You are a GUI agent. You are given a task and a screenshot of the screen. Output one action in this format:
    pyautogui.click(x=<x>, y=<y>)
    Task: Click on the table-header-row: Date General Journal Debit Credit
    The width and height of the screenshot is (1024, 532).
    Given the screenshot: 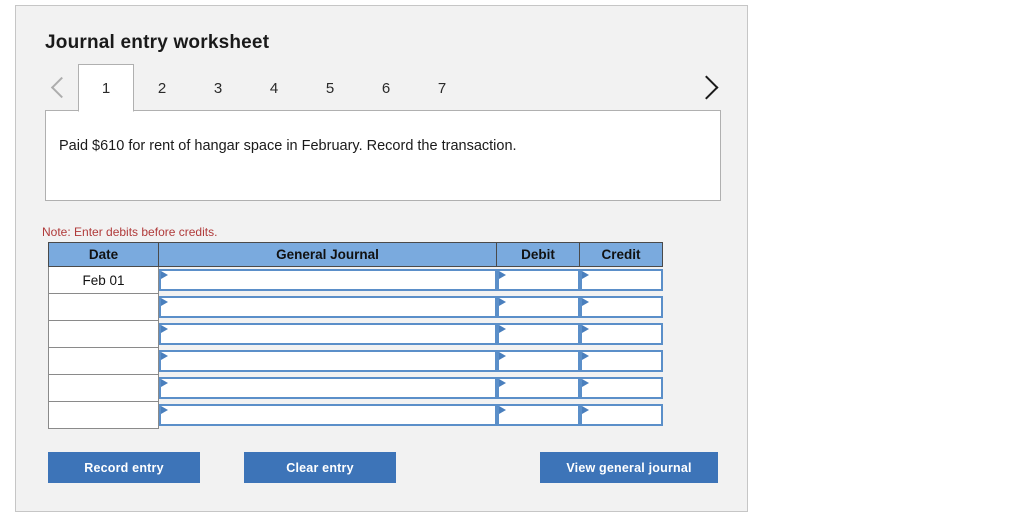 What is the action you would take?
    pyautogui.click(x=355, y=254)
    